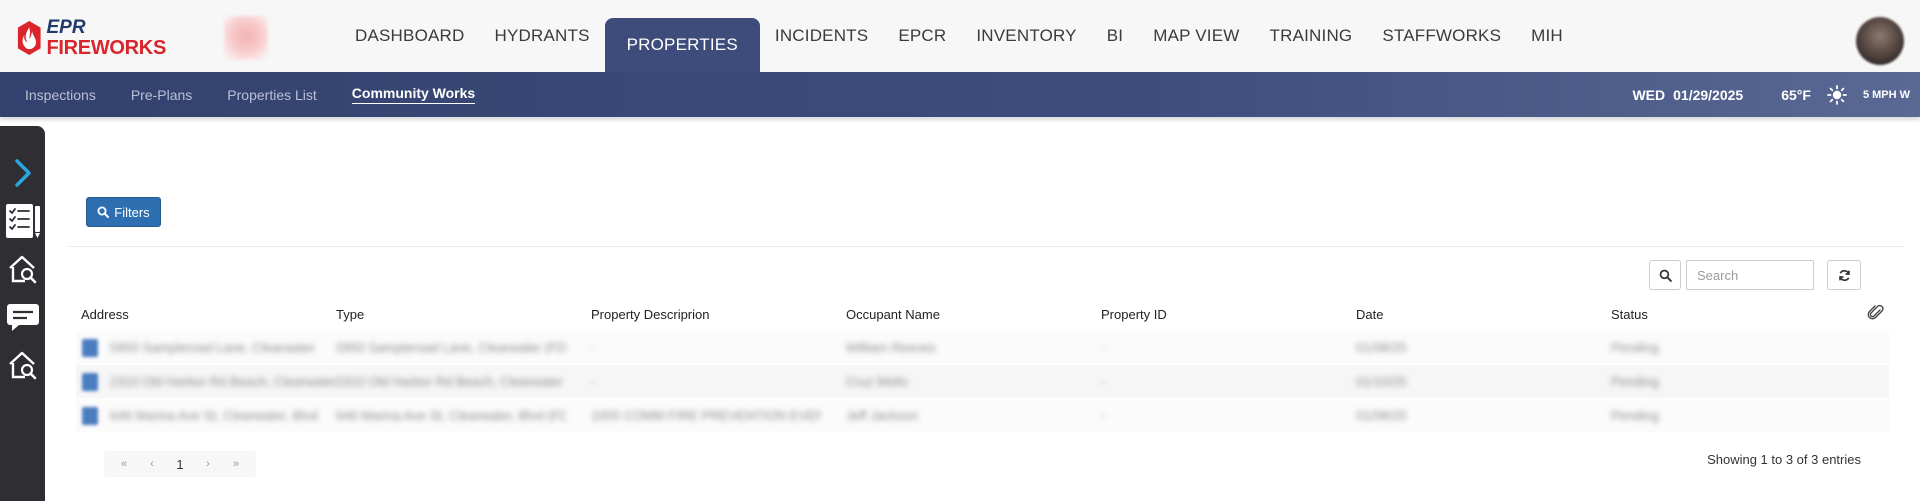  Describe the element at coordinates (821, 36) in the screenshot. I see `nav-incidents: INCIDENTS` at that location.